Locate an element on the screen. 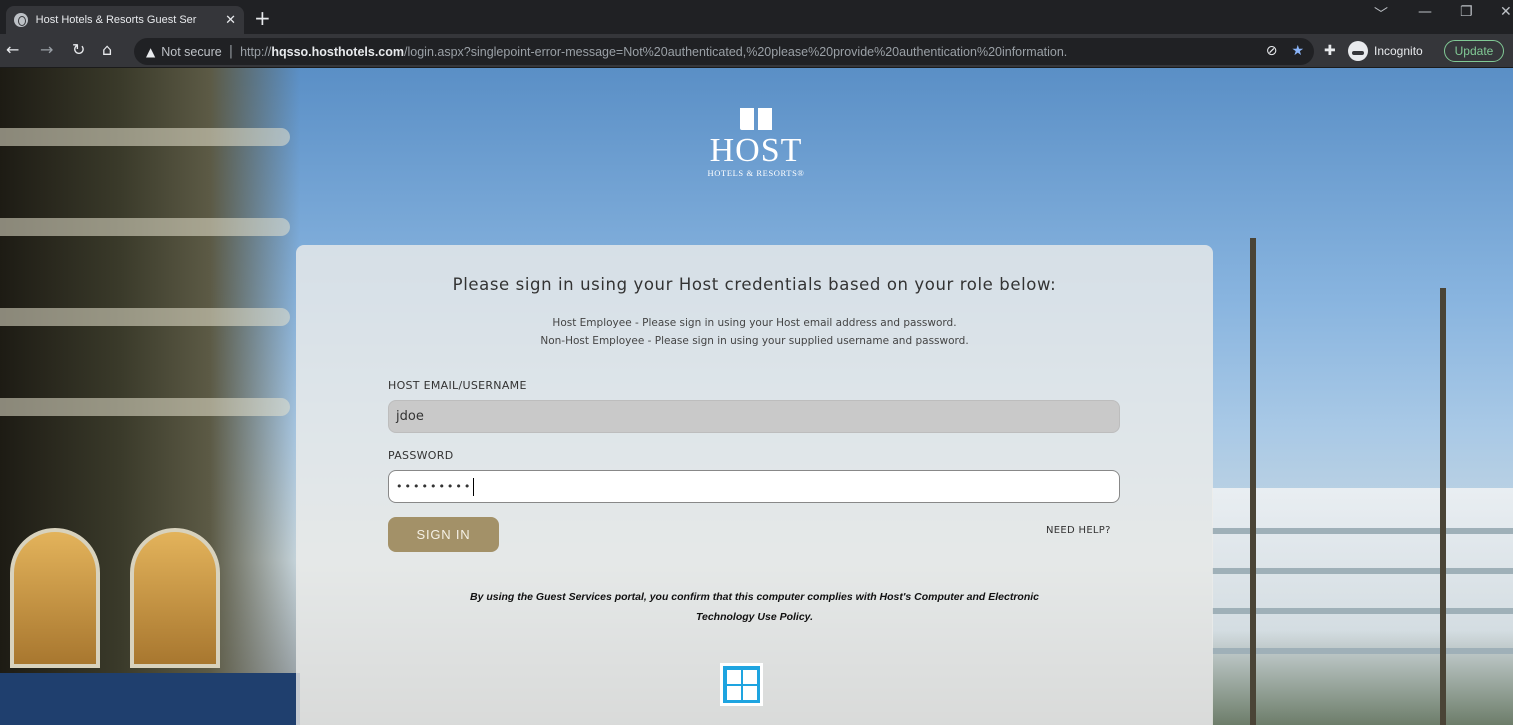 Image resolution: width=1513 pixels, height=725 pixels. reload-icon: ↻ is located at coordinates (78, 50).